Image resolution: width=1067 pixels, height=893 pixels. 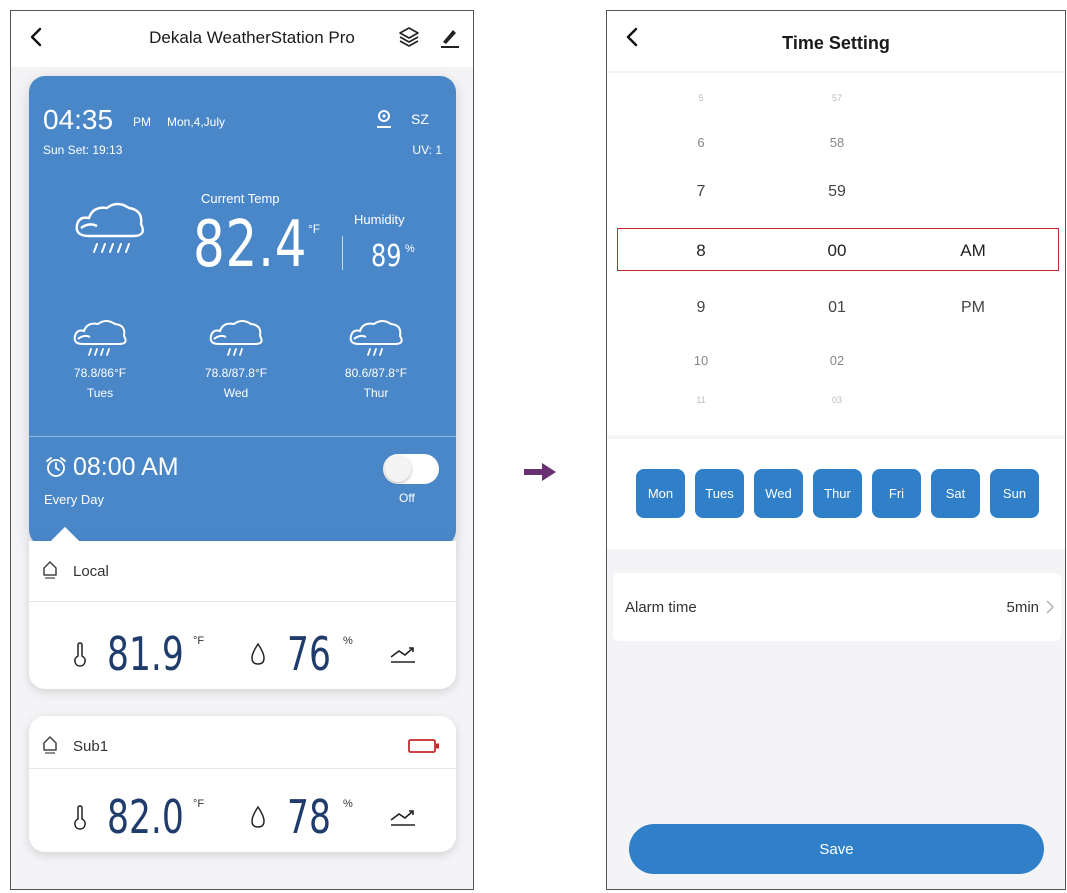 I want to click on temp-humidity-divider, so click(x=342, y=253).